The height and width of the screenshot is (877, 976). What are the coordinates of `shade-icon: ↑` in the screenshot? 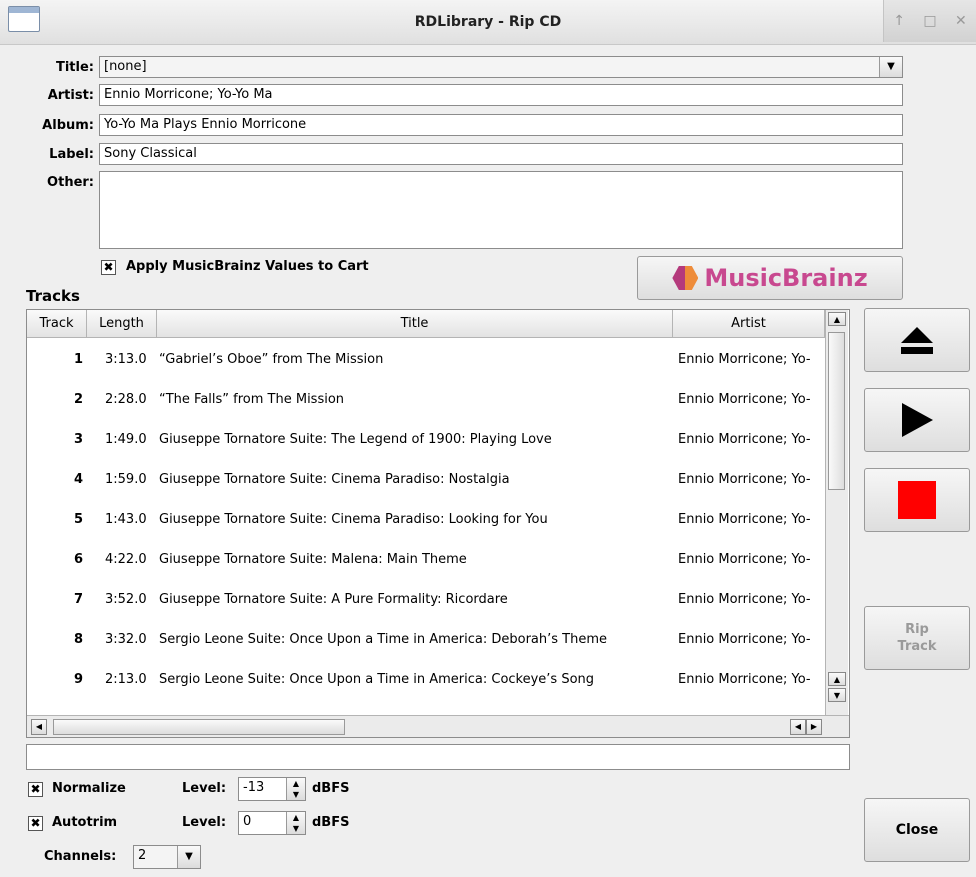 It's located at (899, 21).